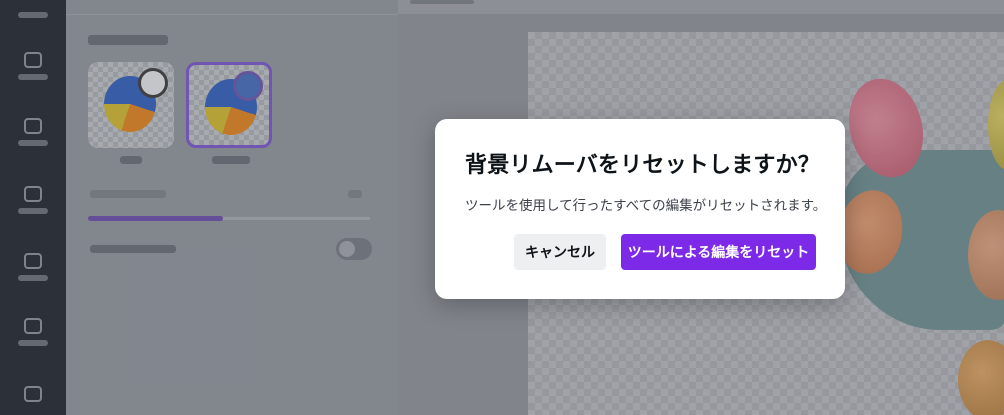  I want to click on reset-edits-button: ツールによる編集をリセット, so click(718, 252).